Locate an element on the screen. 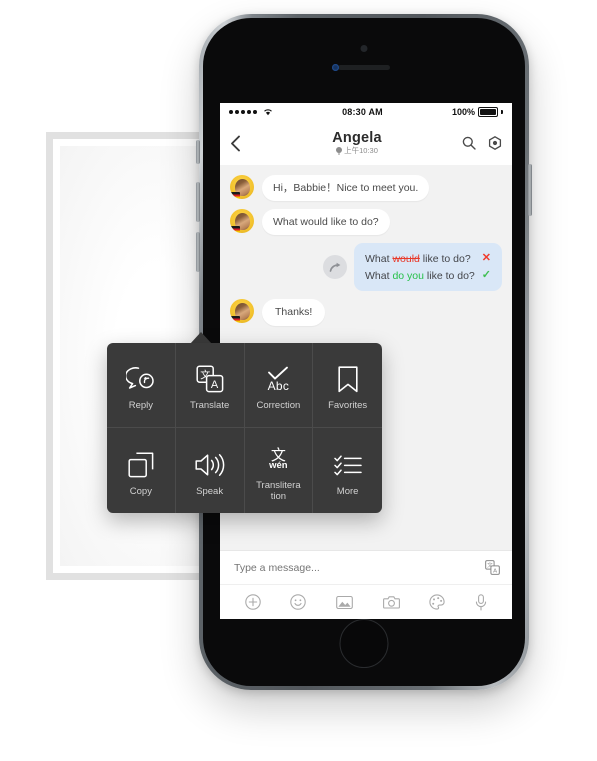 This screenshot has height=761, width=597. input-field-row: 文 A is located at coordinates (366, 568).